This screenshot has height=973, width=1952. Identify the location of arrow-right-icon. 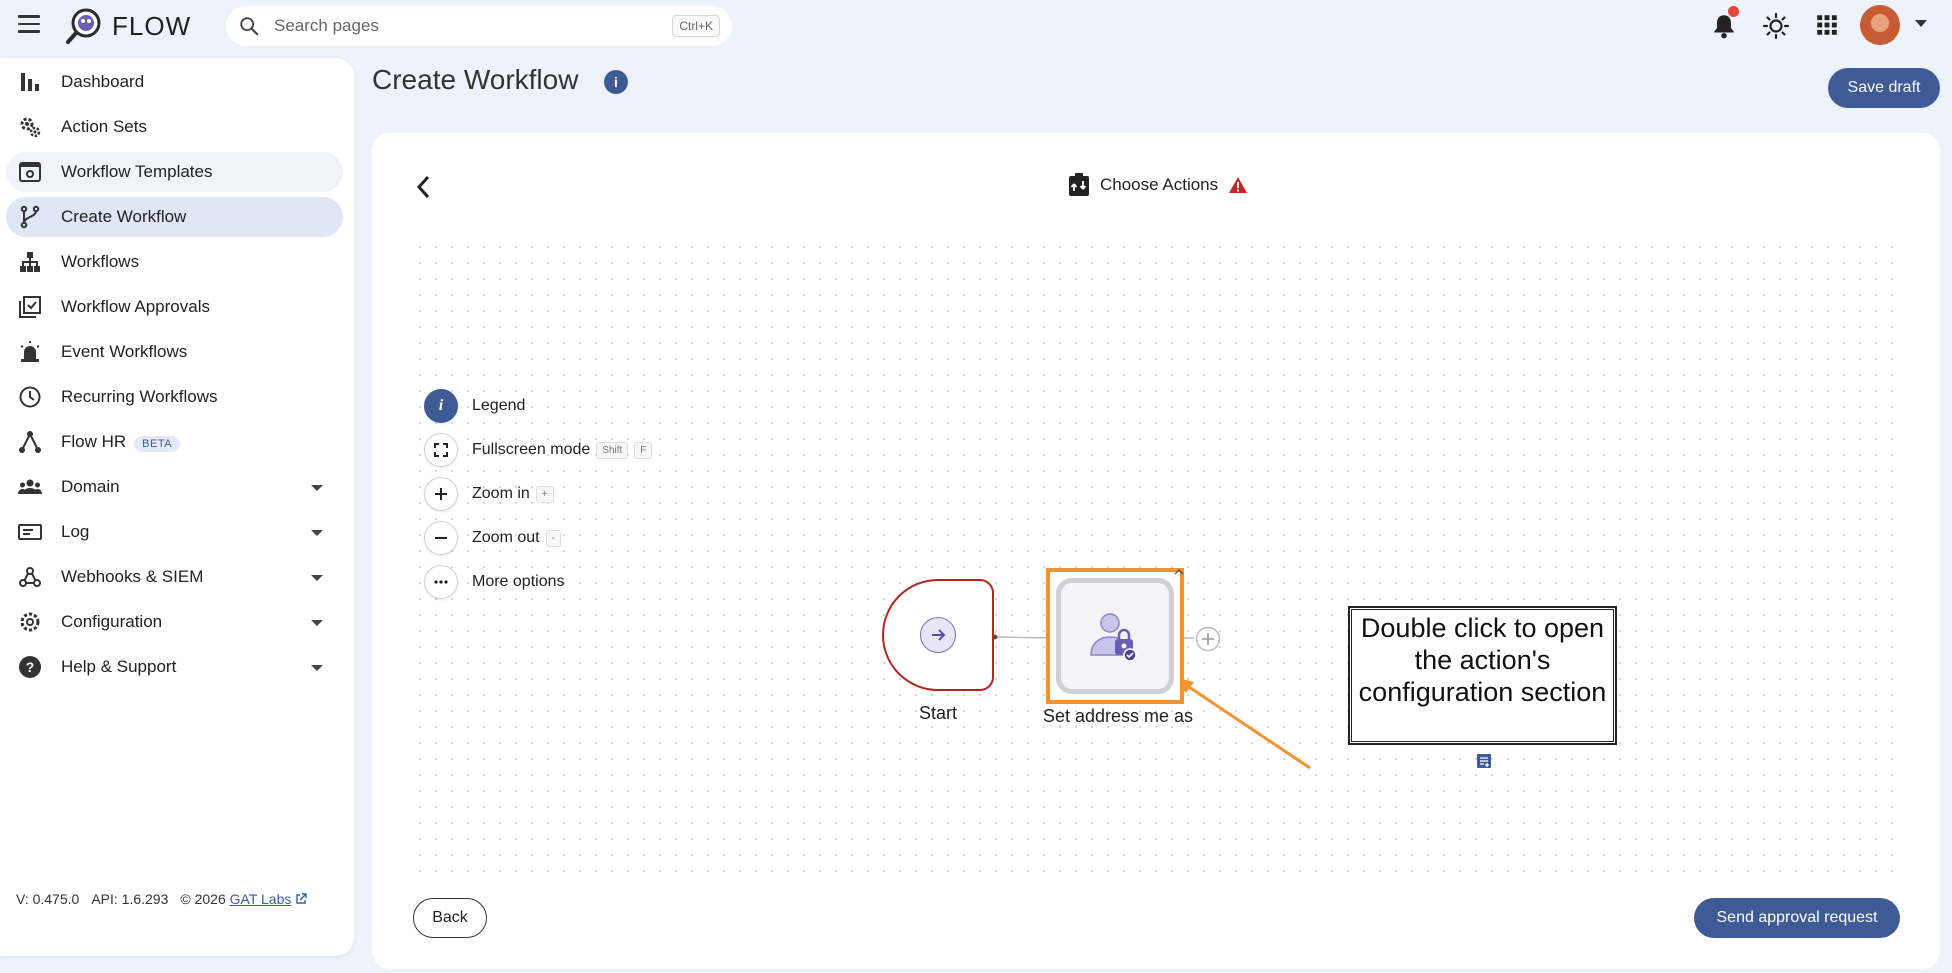
(938, 635).